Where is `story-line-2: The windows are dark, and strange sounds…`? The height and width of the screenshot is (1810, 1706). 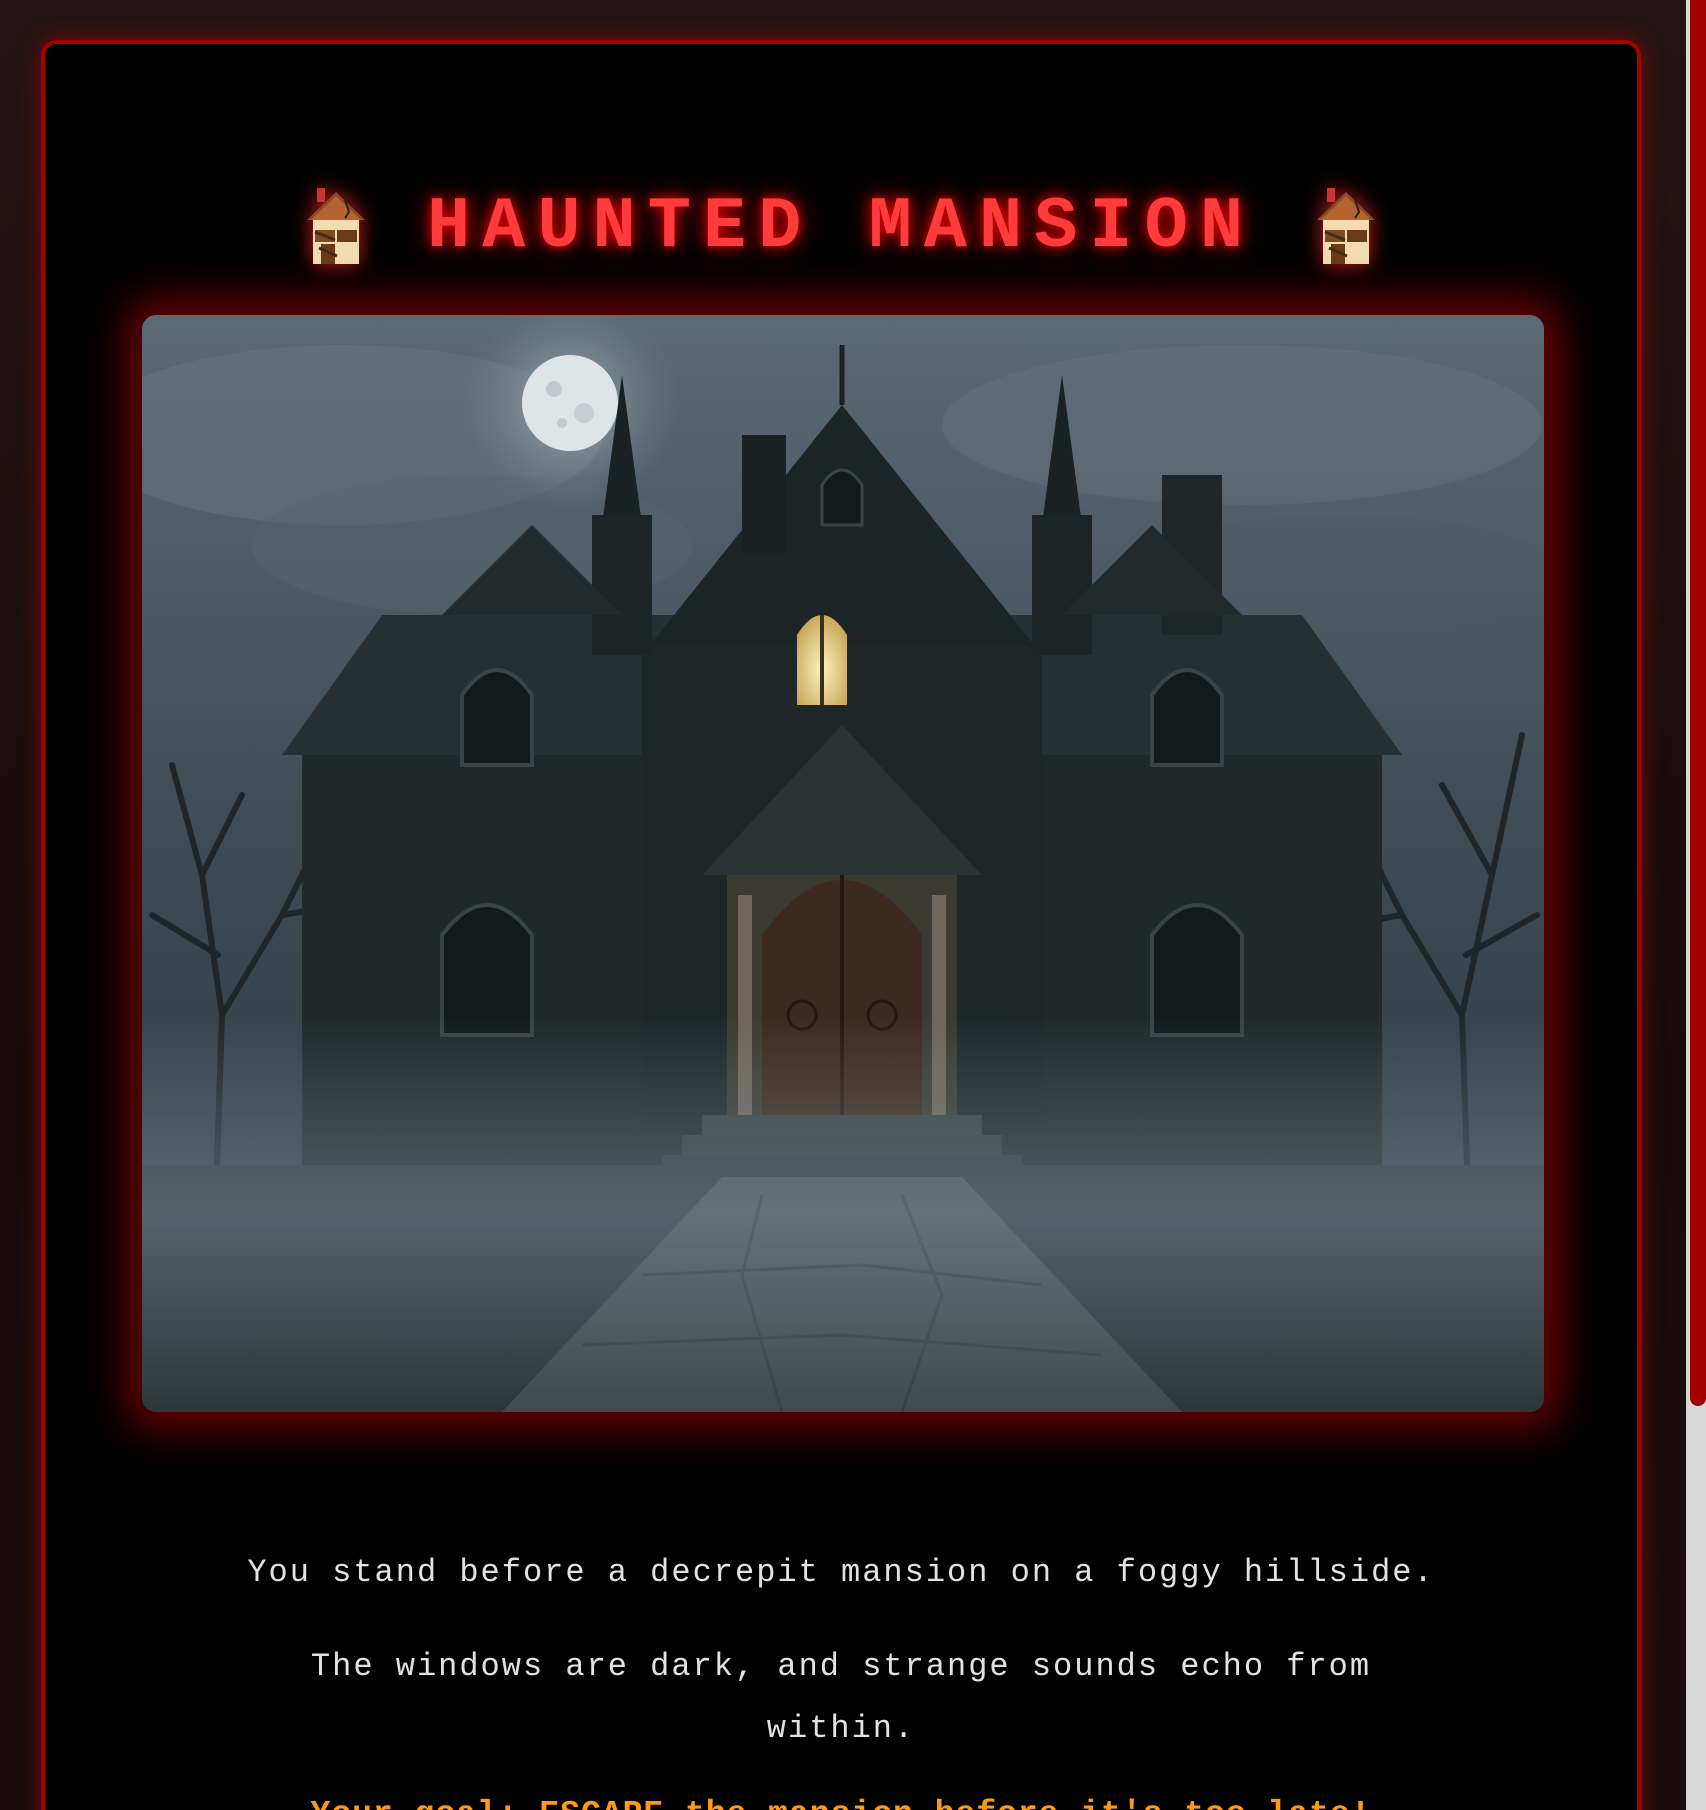 story-line-2: The windows are dark, and strange sounds… is located at coordinates (841, 1697).